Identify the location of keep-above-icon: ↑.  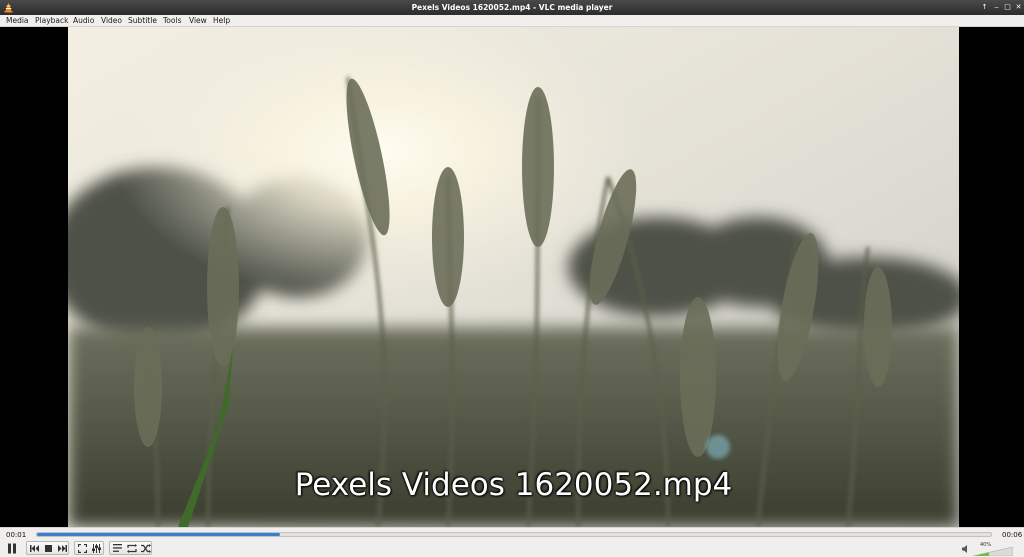
(984, 7).